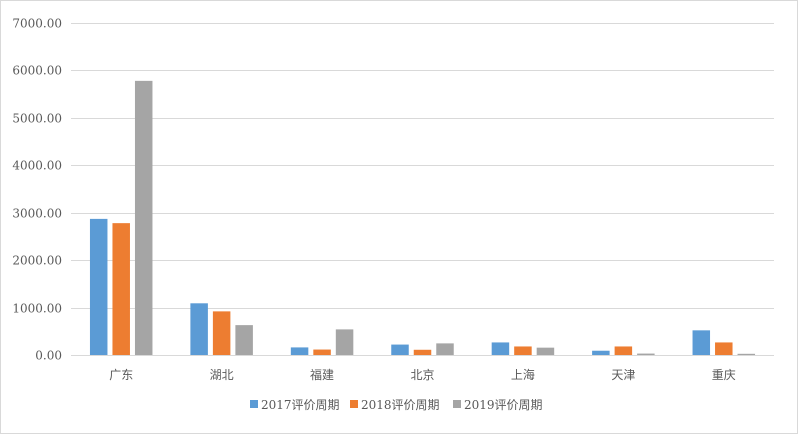 This screenshot has height=434, width=798. What do you see at coordinates (523, 374) in the screenshot?
I see `x-category-label: 上海` at bounding box center [523, 374].